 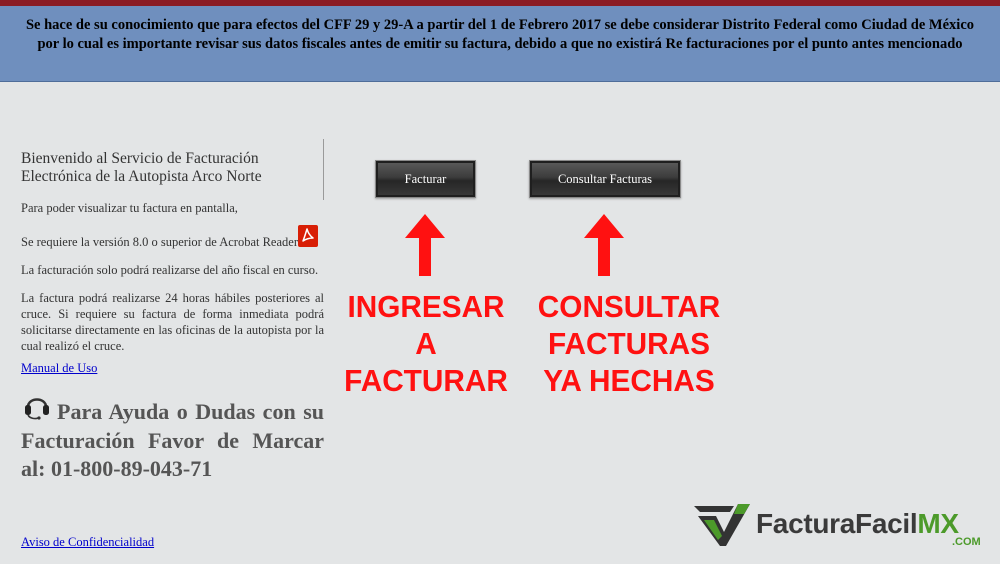 I want to click on annotation-consultar: CONSULTAR FACTURAS YA HECHAS, so click(x=629, y=343).